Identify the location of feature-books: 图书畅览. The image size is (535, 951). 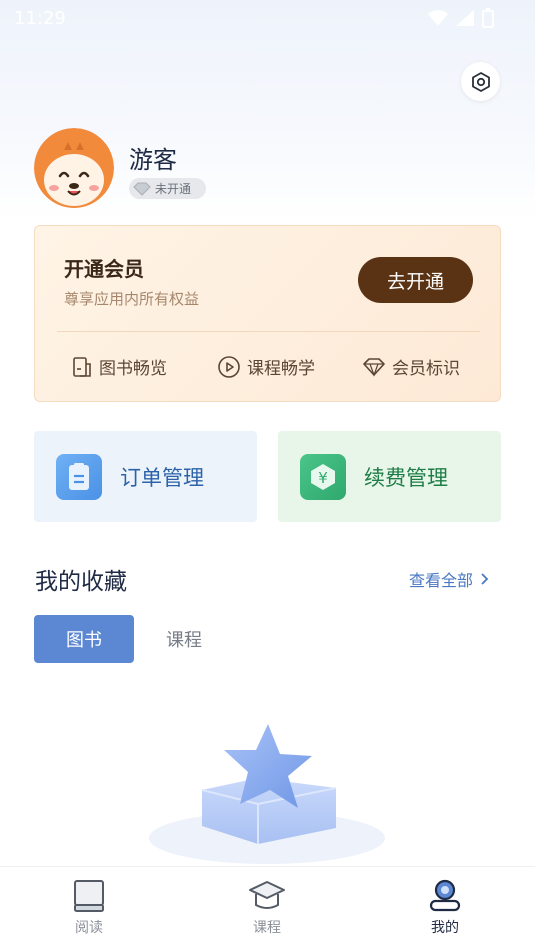
(119, 366).